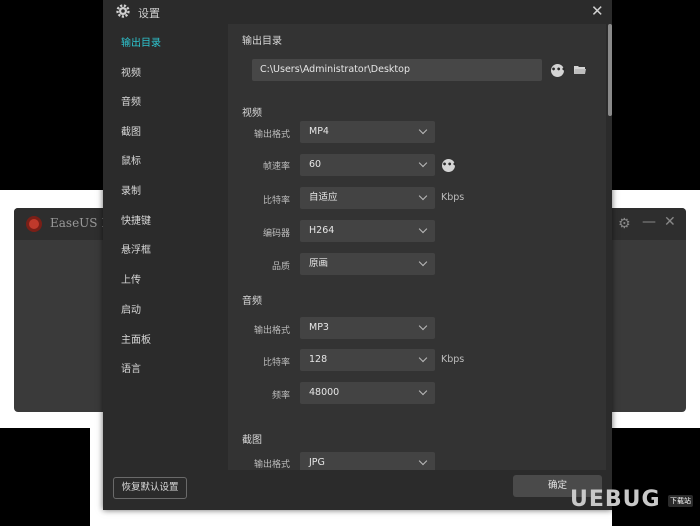  I want to click on output-dir-heading: 输出目录, so click(262, 41).